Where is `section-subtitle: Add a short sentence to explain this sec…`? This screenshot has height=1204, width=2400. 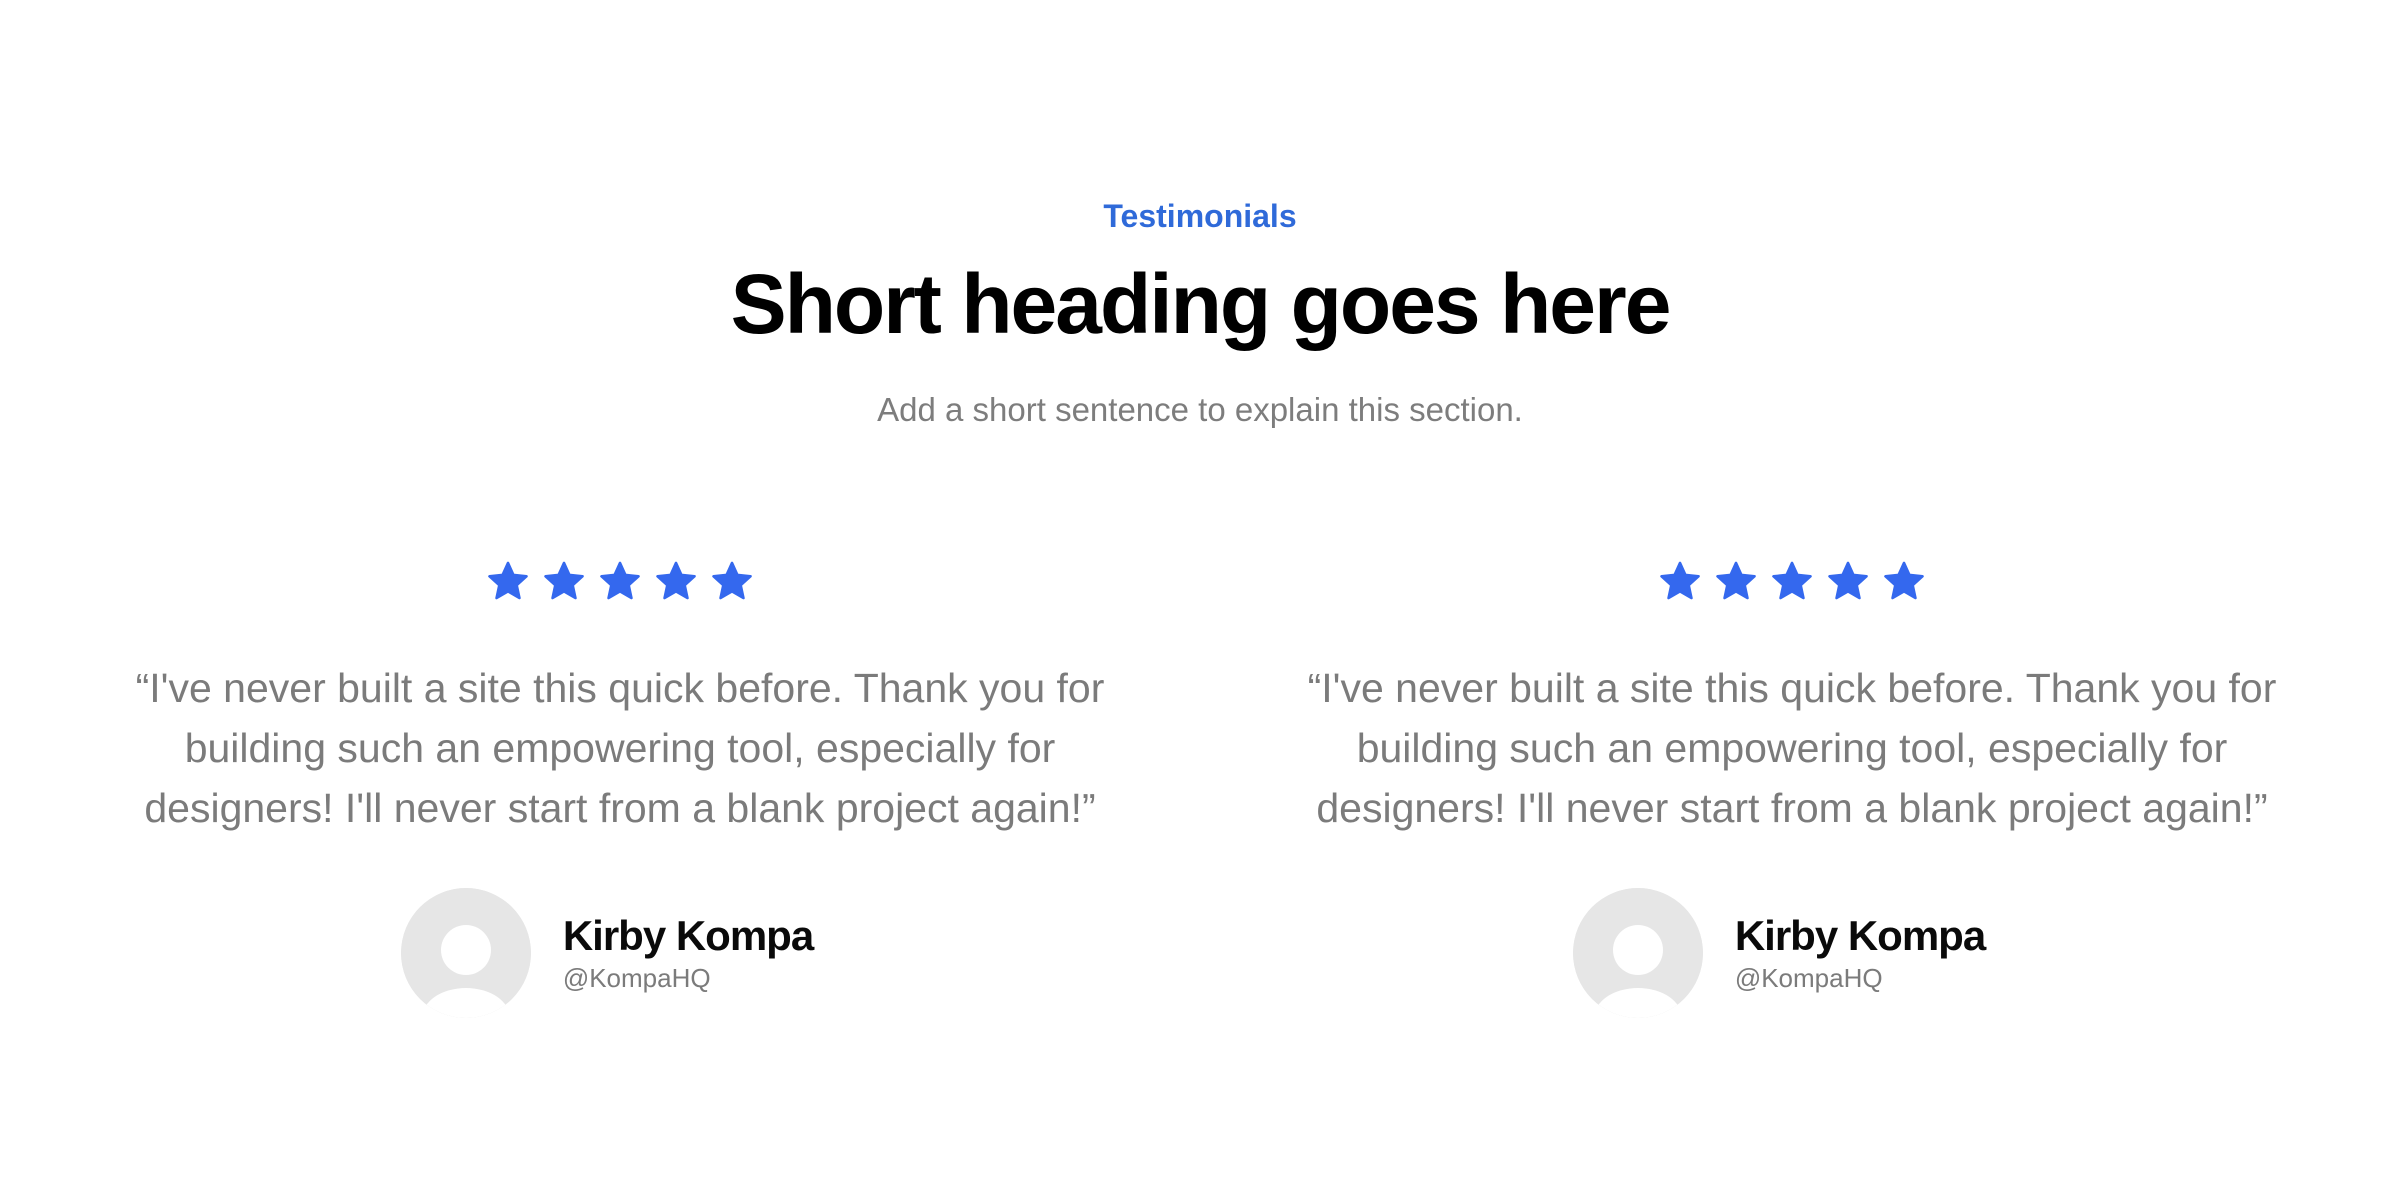 section-subtitle: Add a short sentence to explain this sec… is located at coordinates (1200, 409).